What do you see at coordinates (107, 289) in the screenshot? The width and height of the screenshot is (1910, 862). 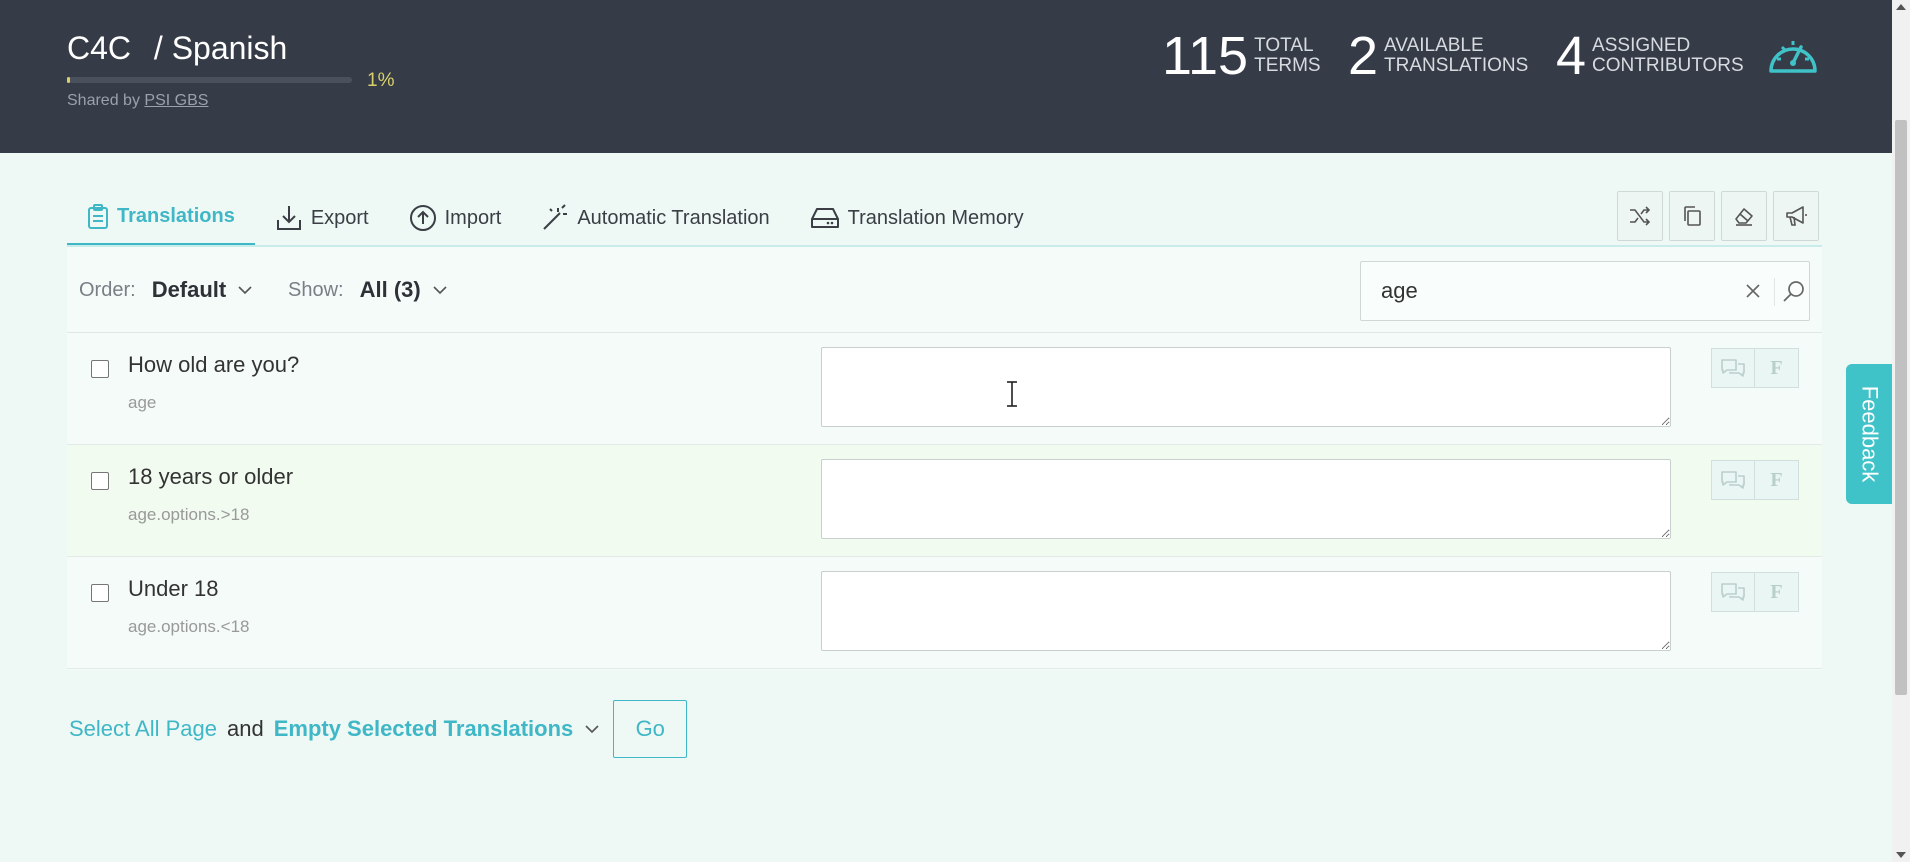 I see `order-label: Order:` at bounding box center [107, 289].